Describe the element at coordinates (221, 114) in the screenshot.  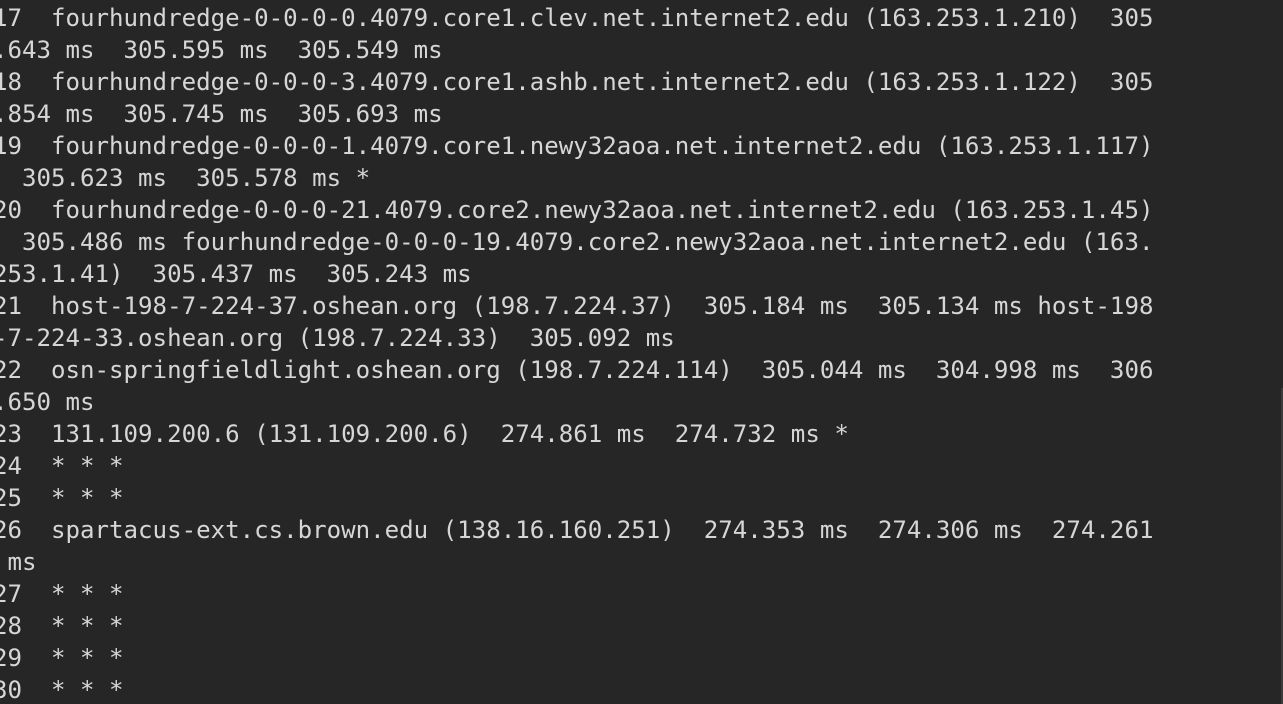
I see `terminal-line: .854 ms 305.745 ms 305.693 ms` at that location.